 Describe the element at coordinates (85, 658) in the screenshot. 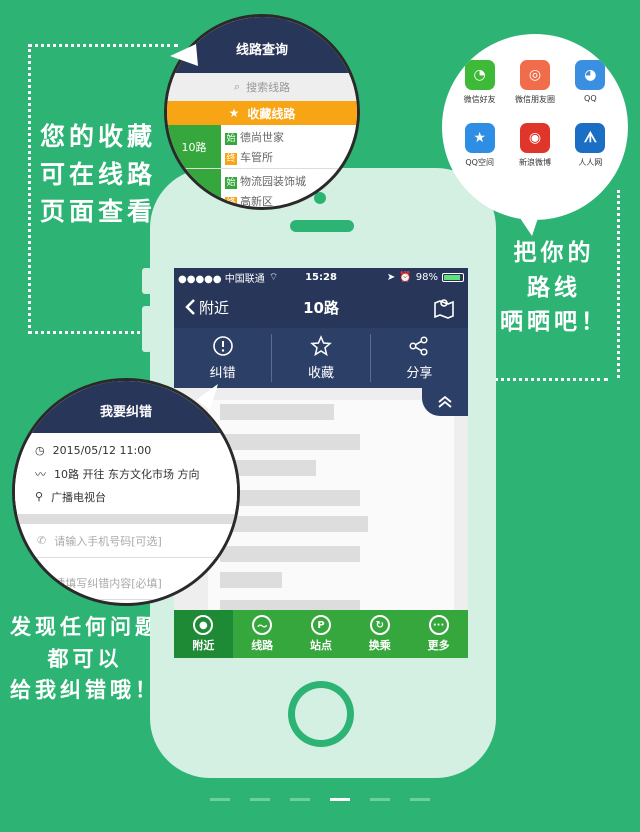

I see `caption-report: 发现任何问题 都可以 给我纠错哦！` at that location.